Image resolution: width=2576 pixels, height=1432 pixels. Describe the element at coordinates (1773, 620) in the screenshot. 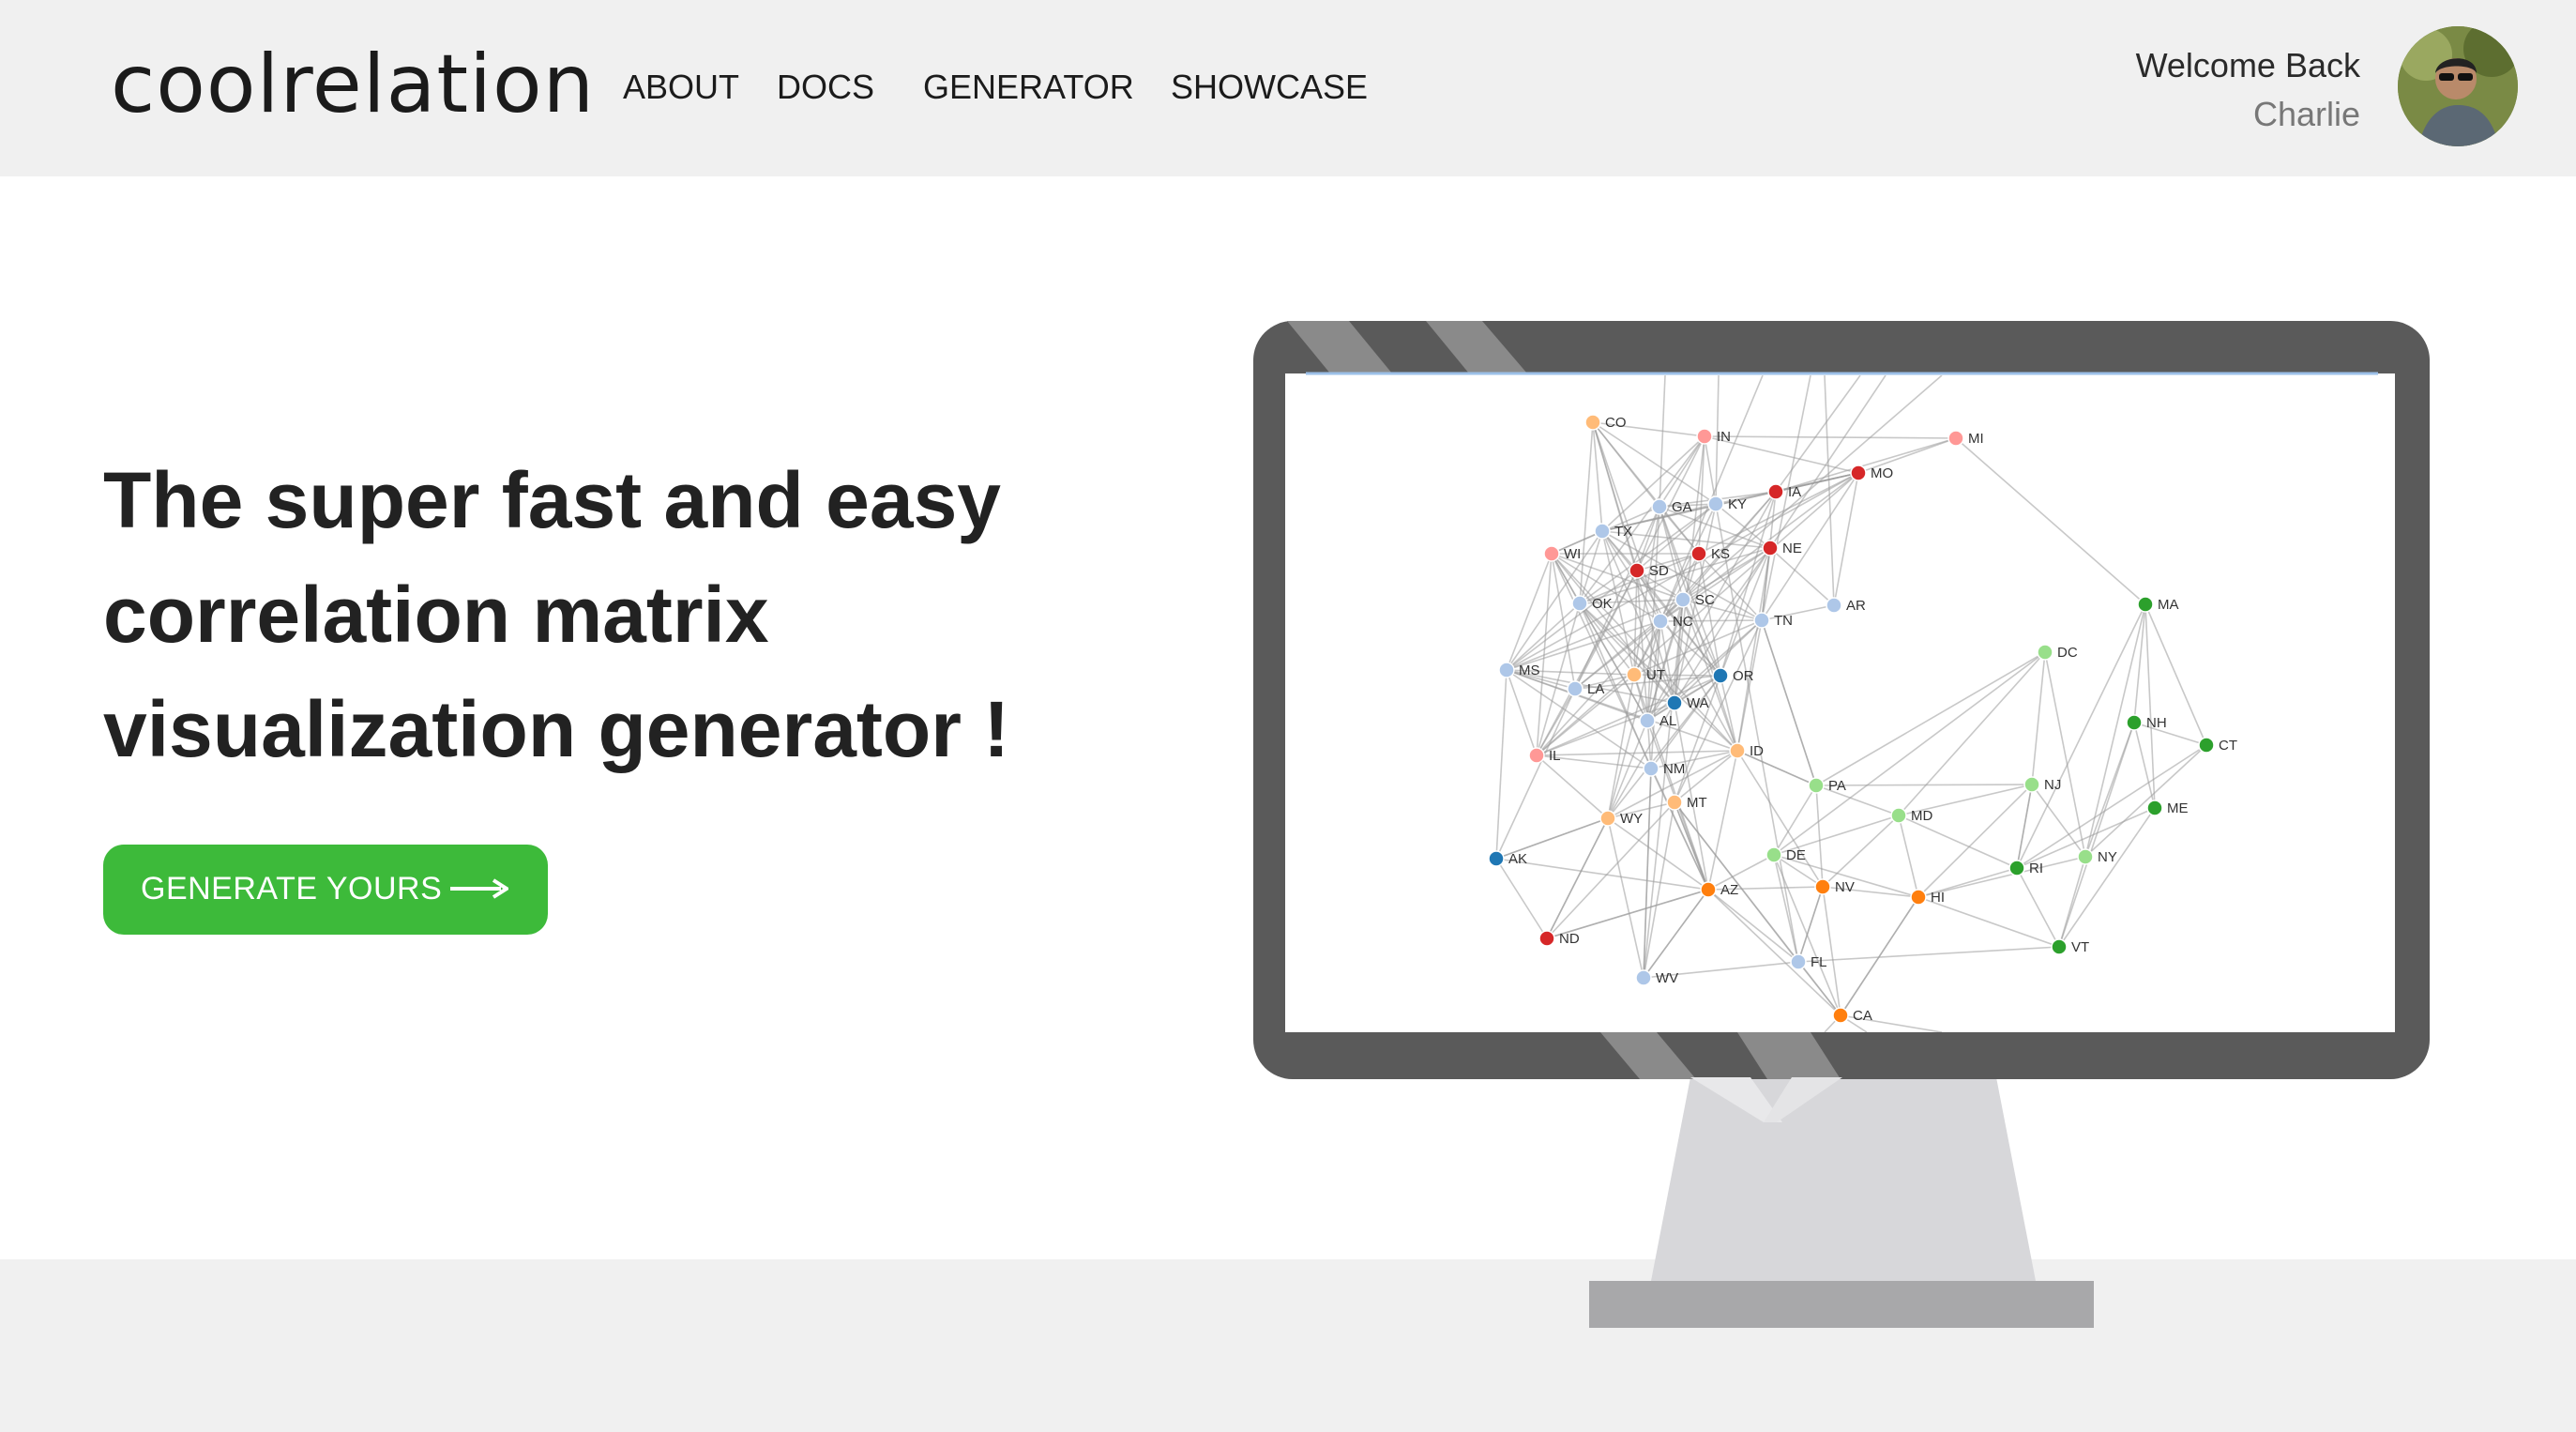

I see `graph-node-tn: TN` at that location.